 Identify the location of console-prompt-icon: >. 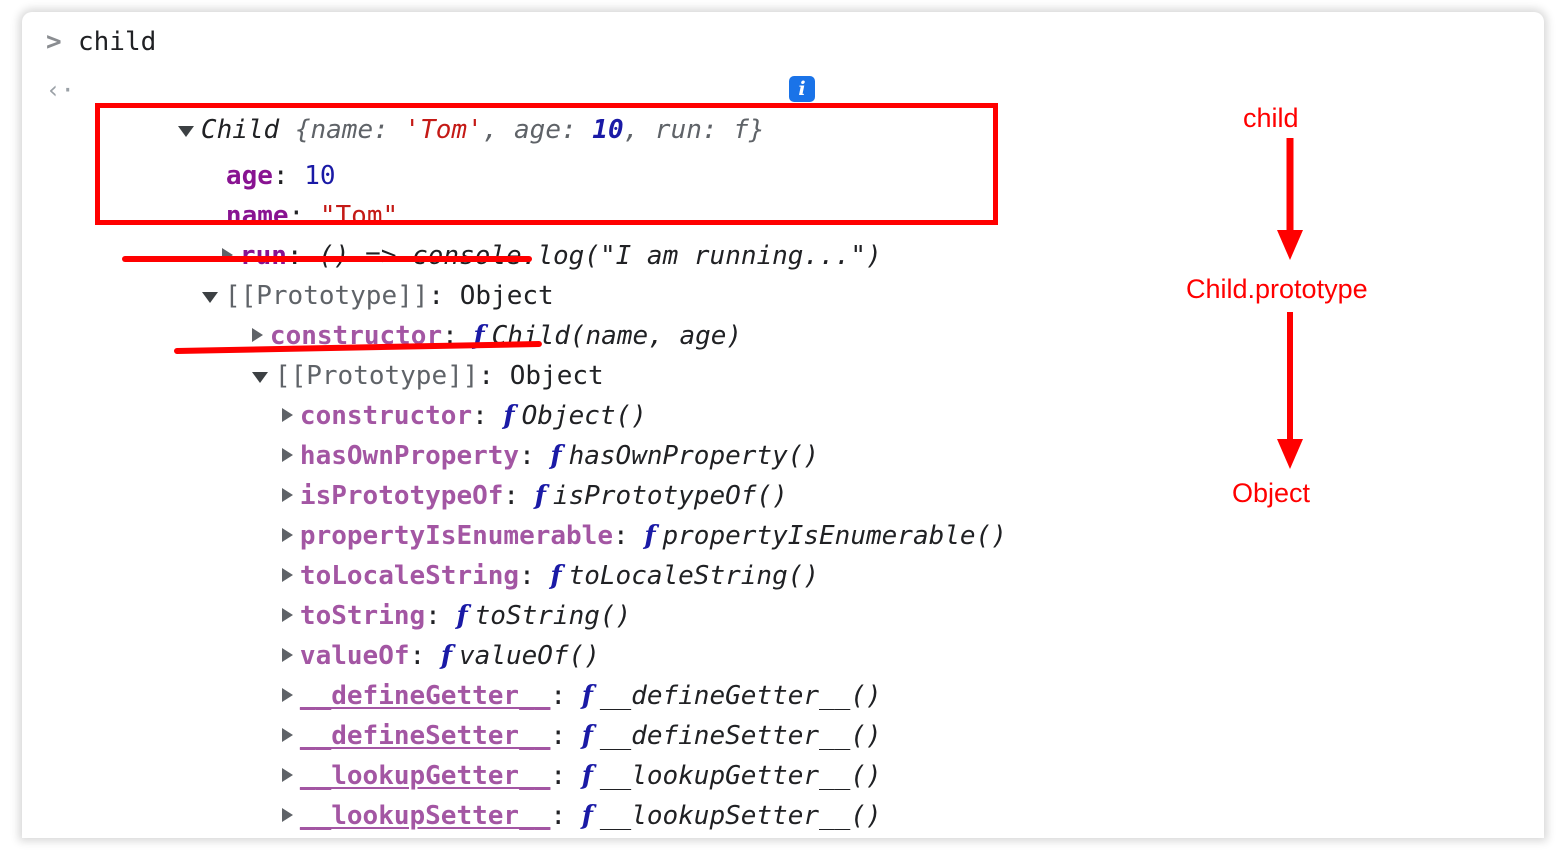
(54, 42).